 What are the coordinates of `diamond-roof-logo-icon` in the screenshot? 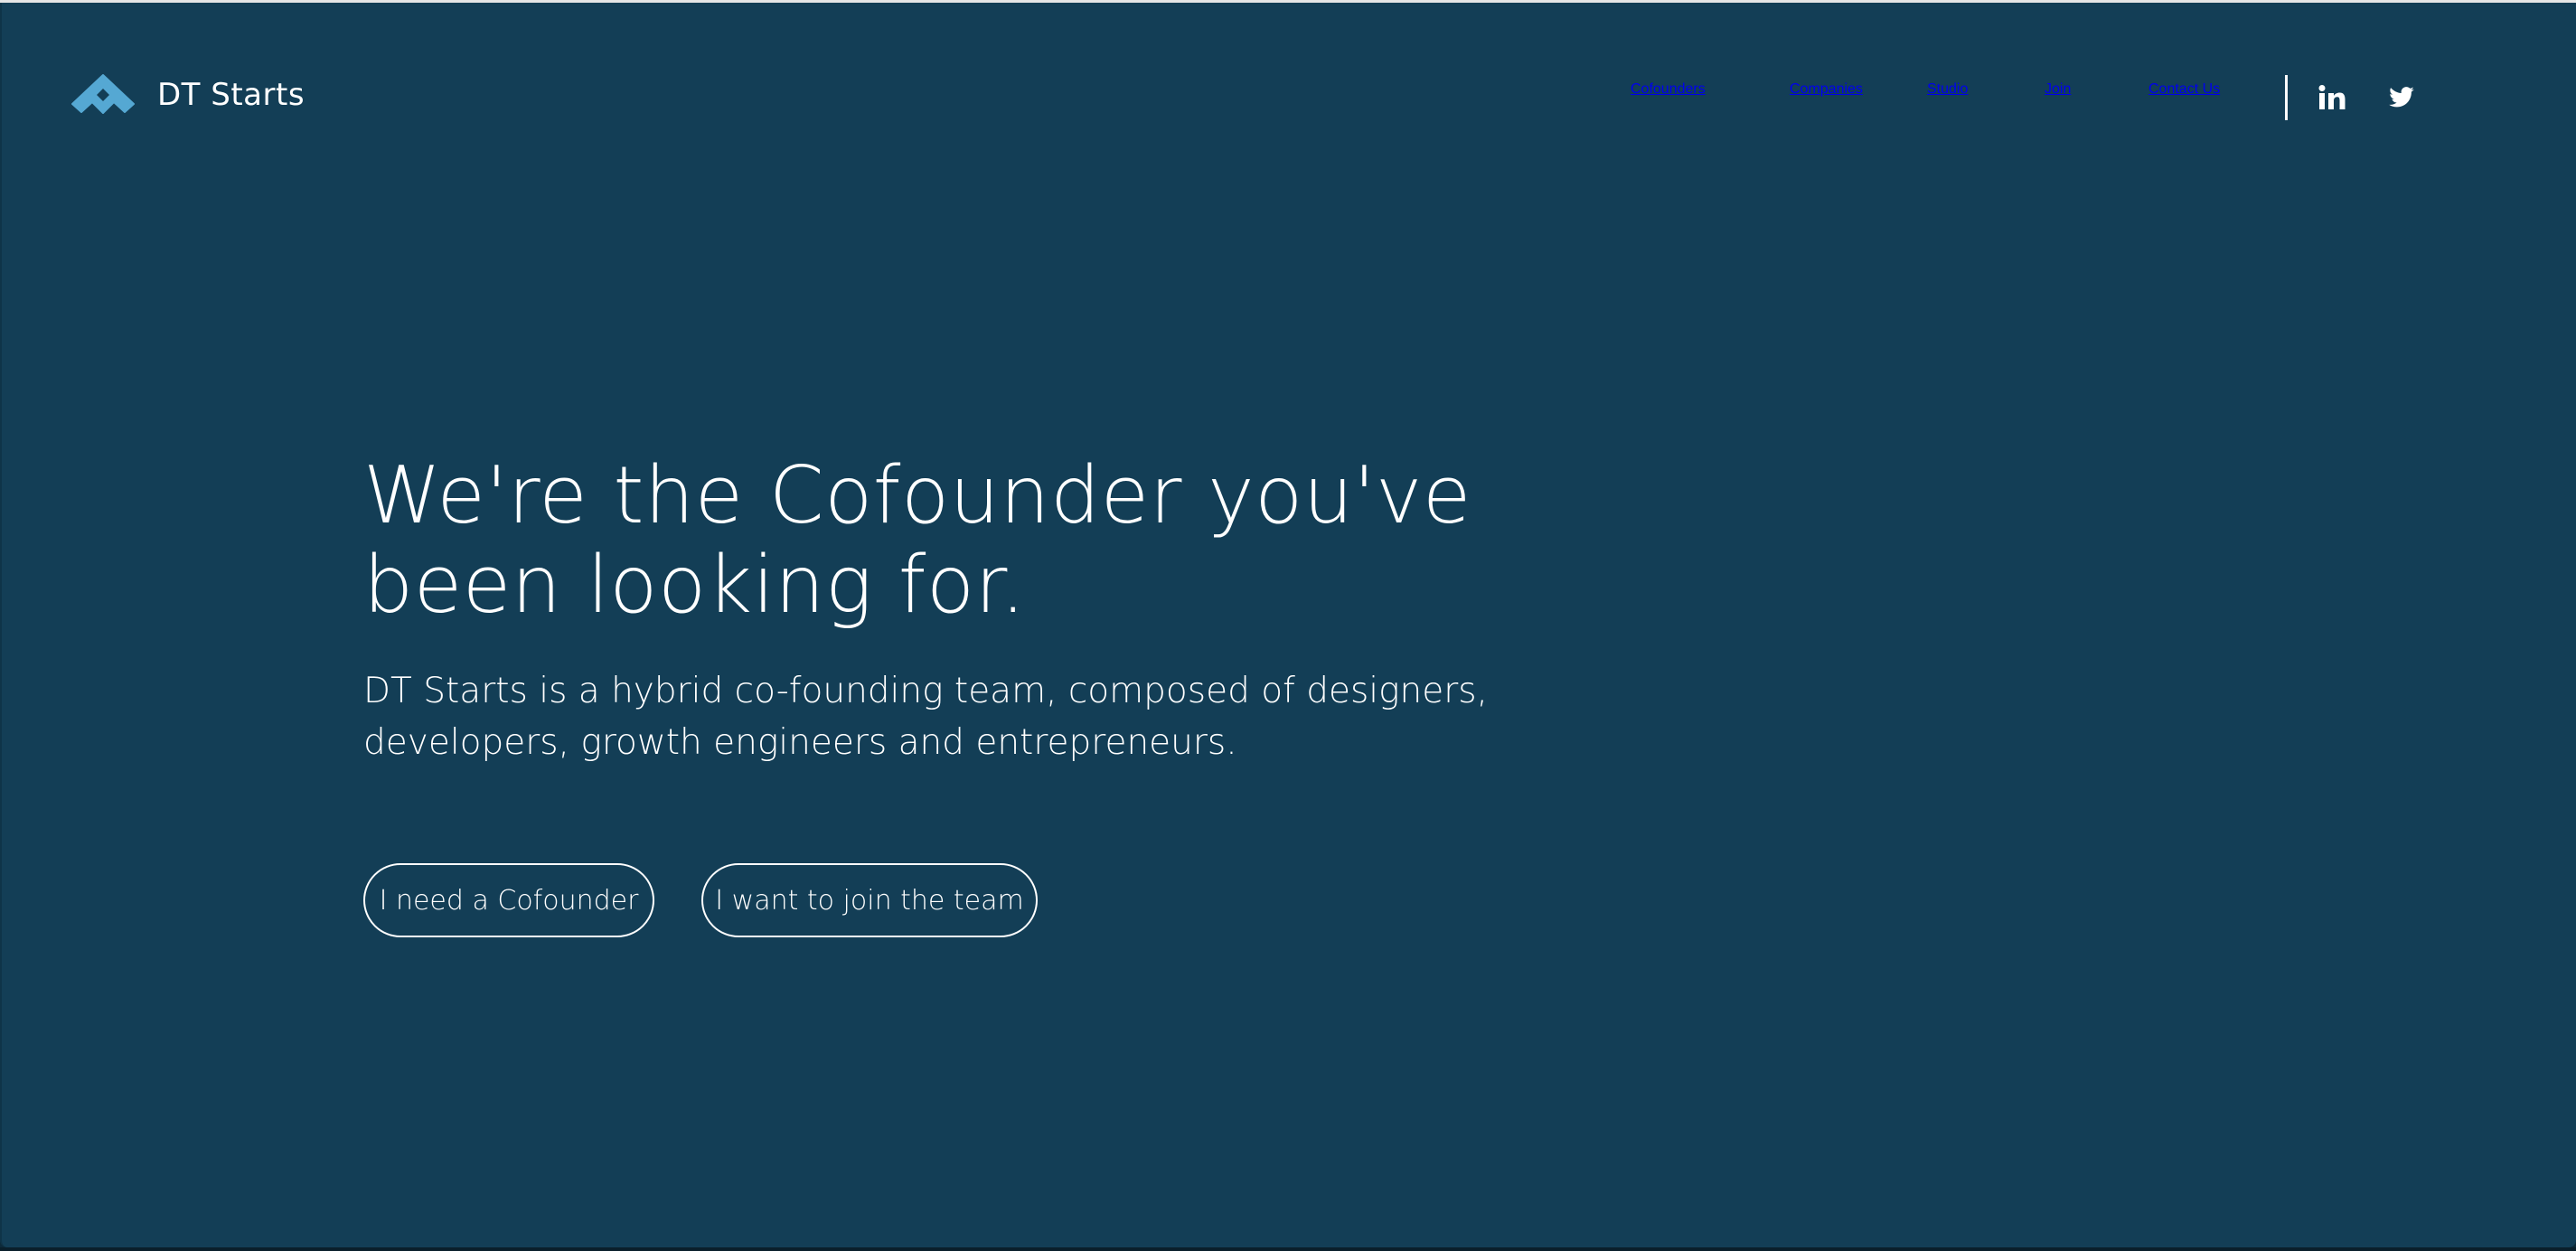 It's located at (104, 95).